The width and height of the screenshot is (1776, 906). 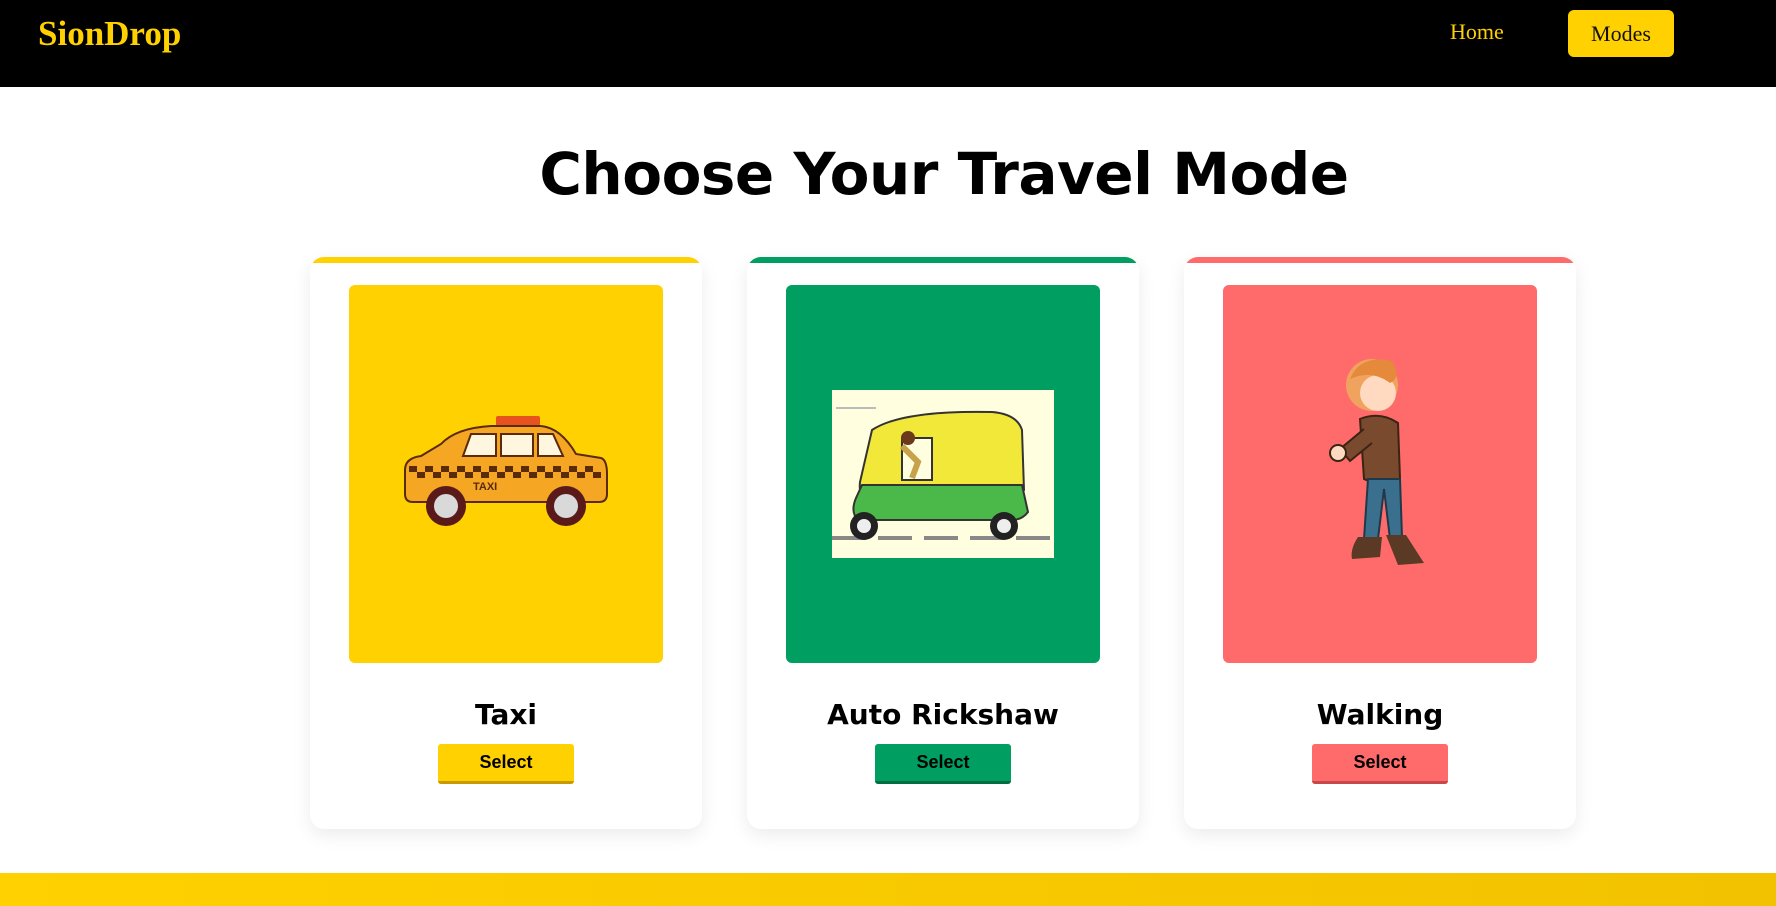 What do you see at coordinates (1621, 33) in the screenshot?
I see `nav-link-modes: Modes` at bounding box center [1621, 33].